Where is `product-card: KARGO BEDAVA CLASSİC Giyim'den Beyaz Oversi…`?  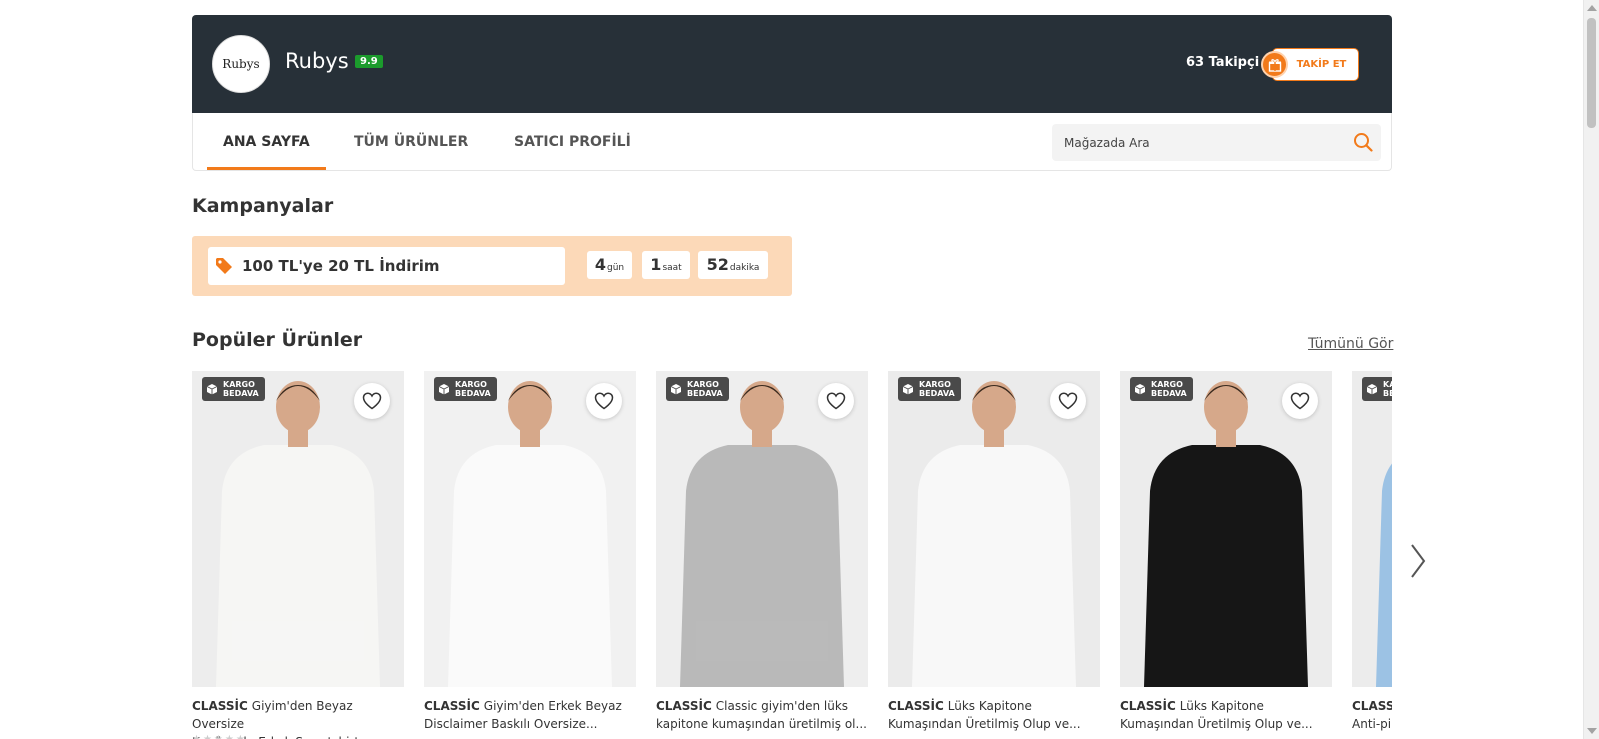 product-card: KARGO BEDAVA CLASSİC Giyim'den Beyaz Oversi… is located at coordinates (298, 555).